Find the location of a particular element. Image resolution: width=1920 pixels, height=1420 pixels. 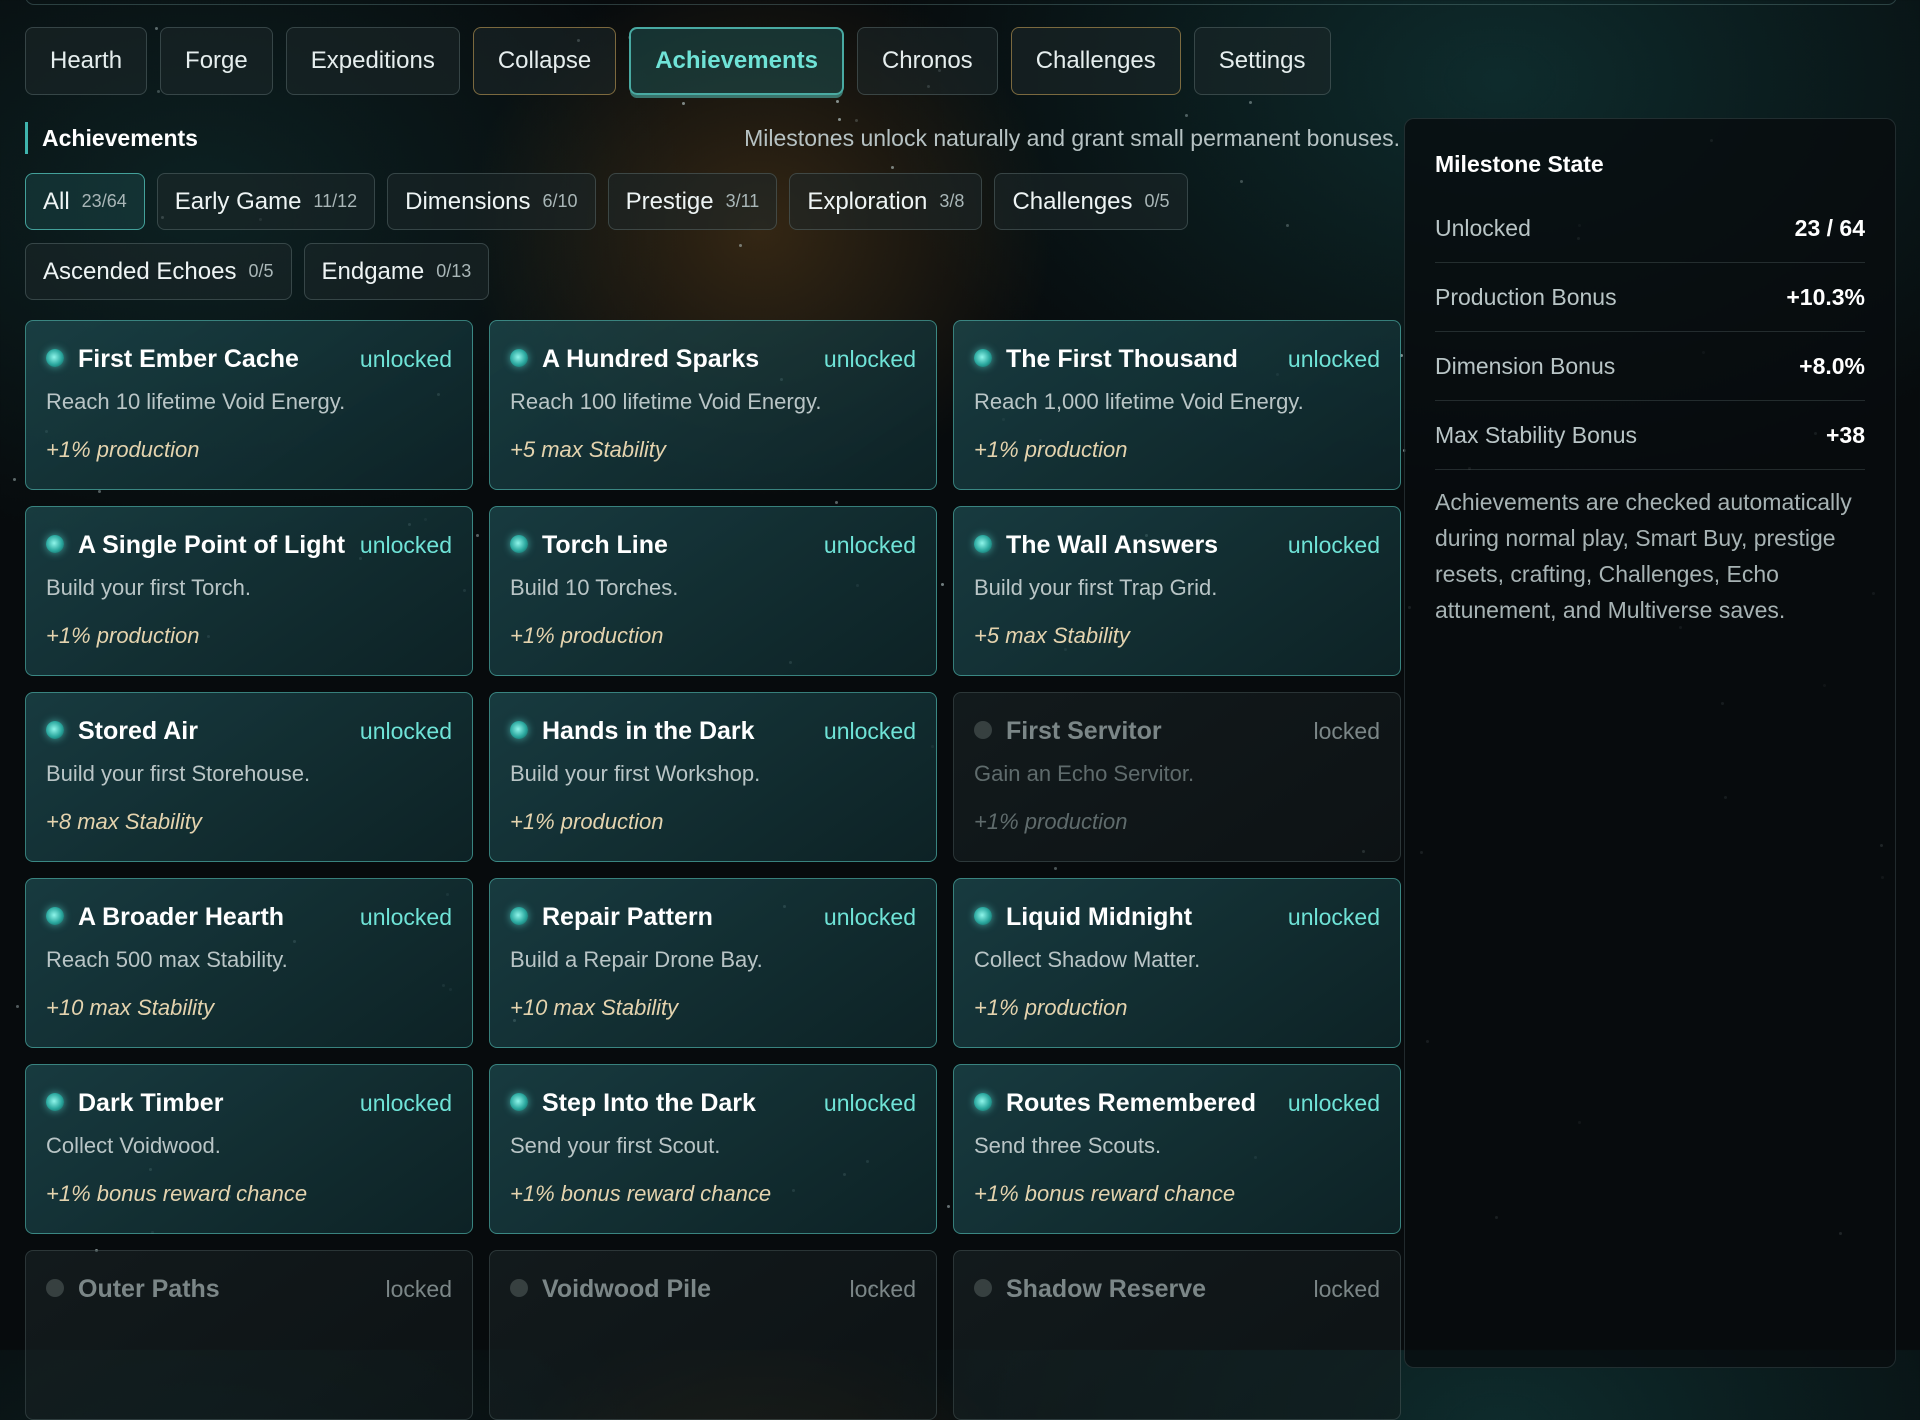

card-title-wrap: The Wall Answers is located at coordinates (1096, 545).